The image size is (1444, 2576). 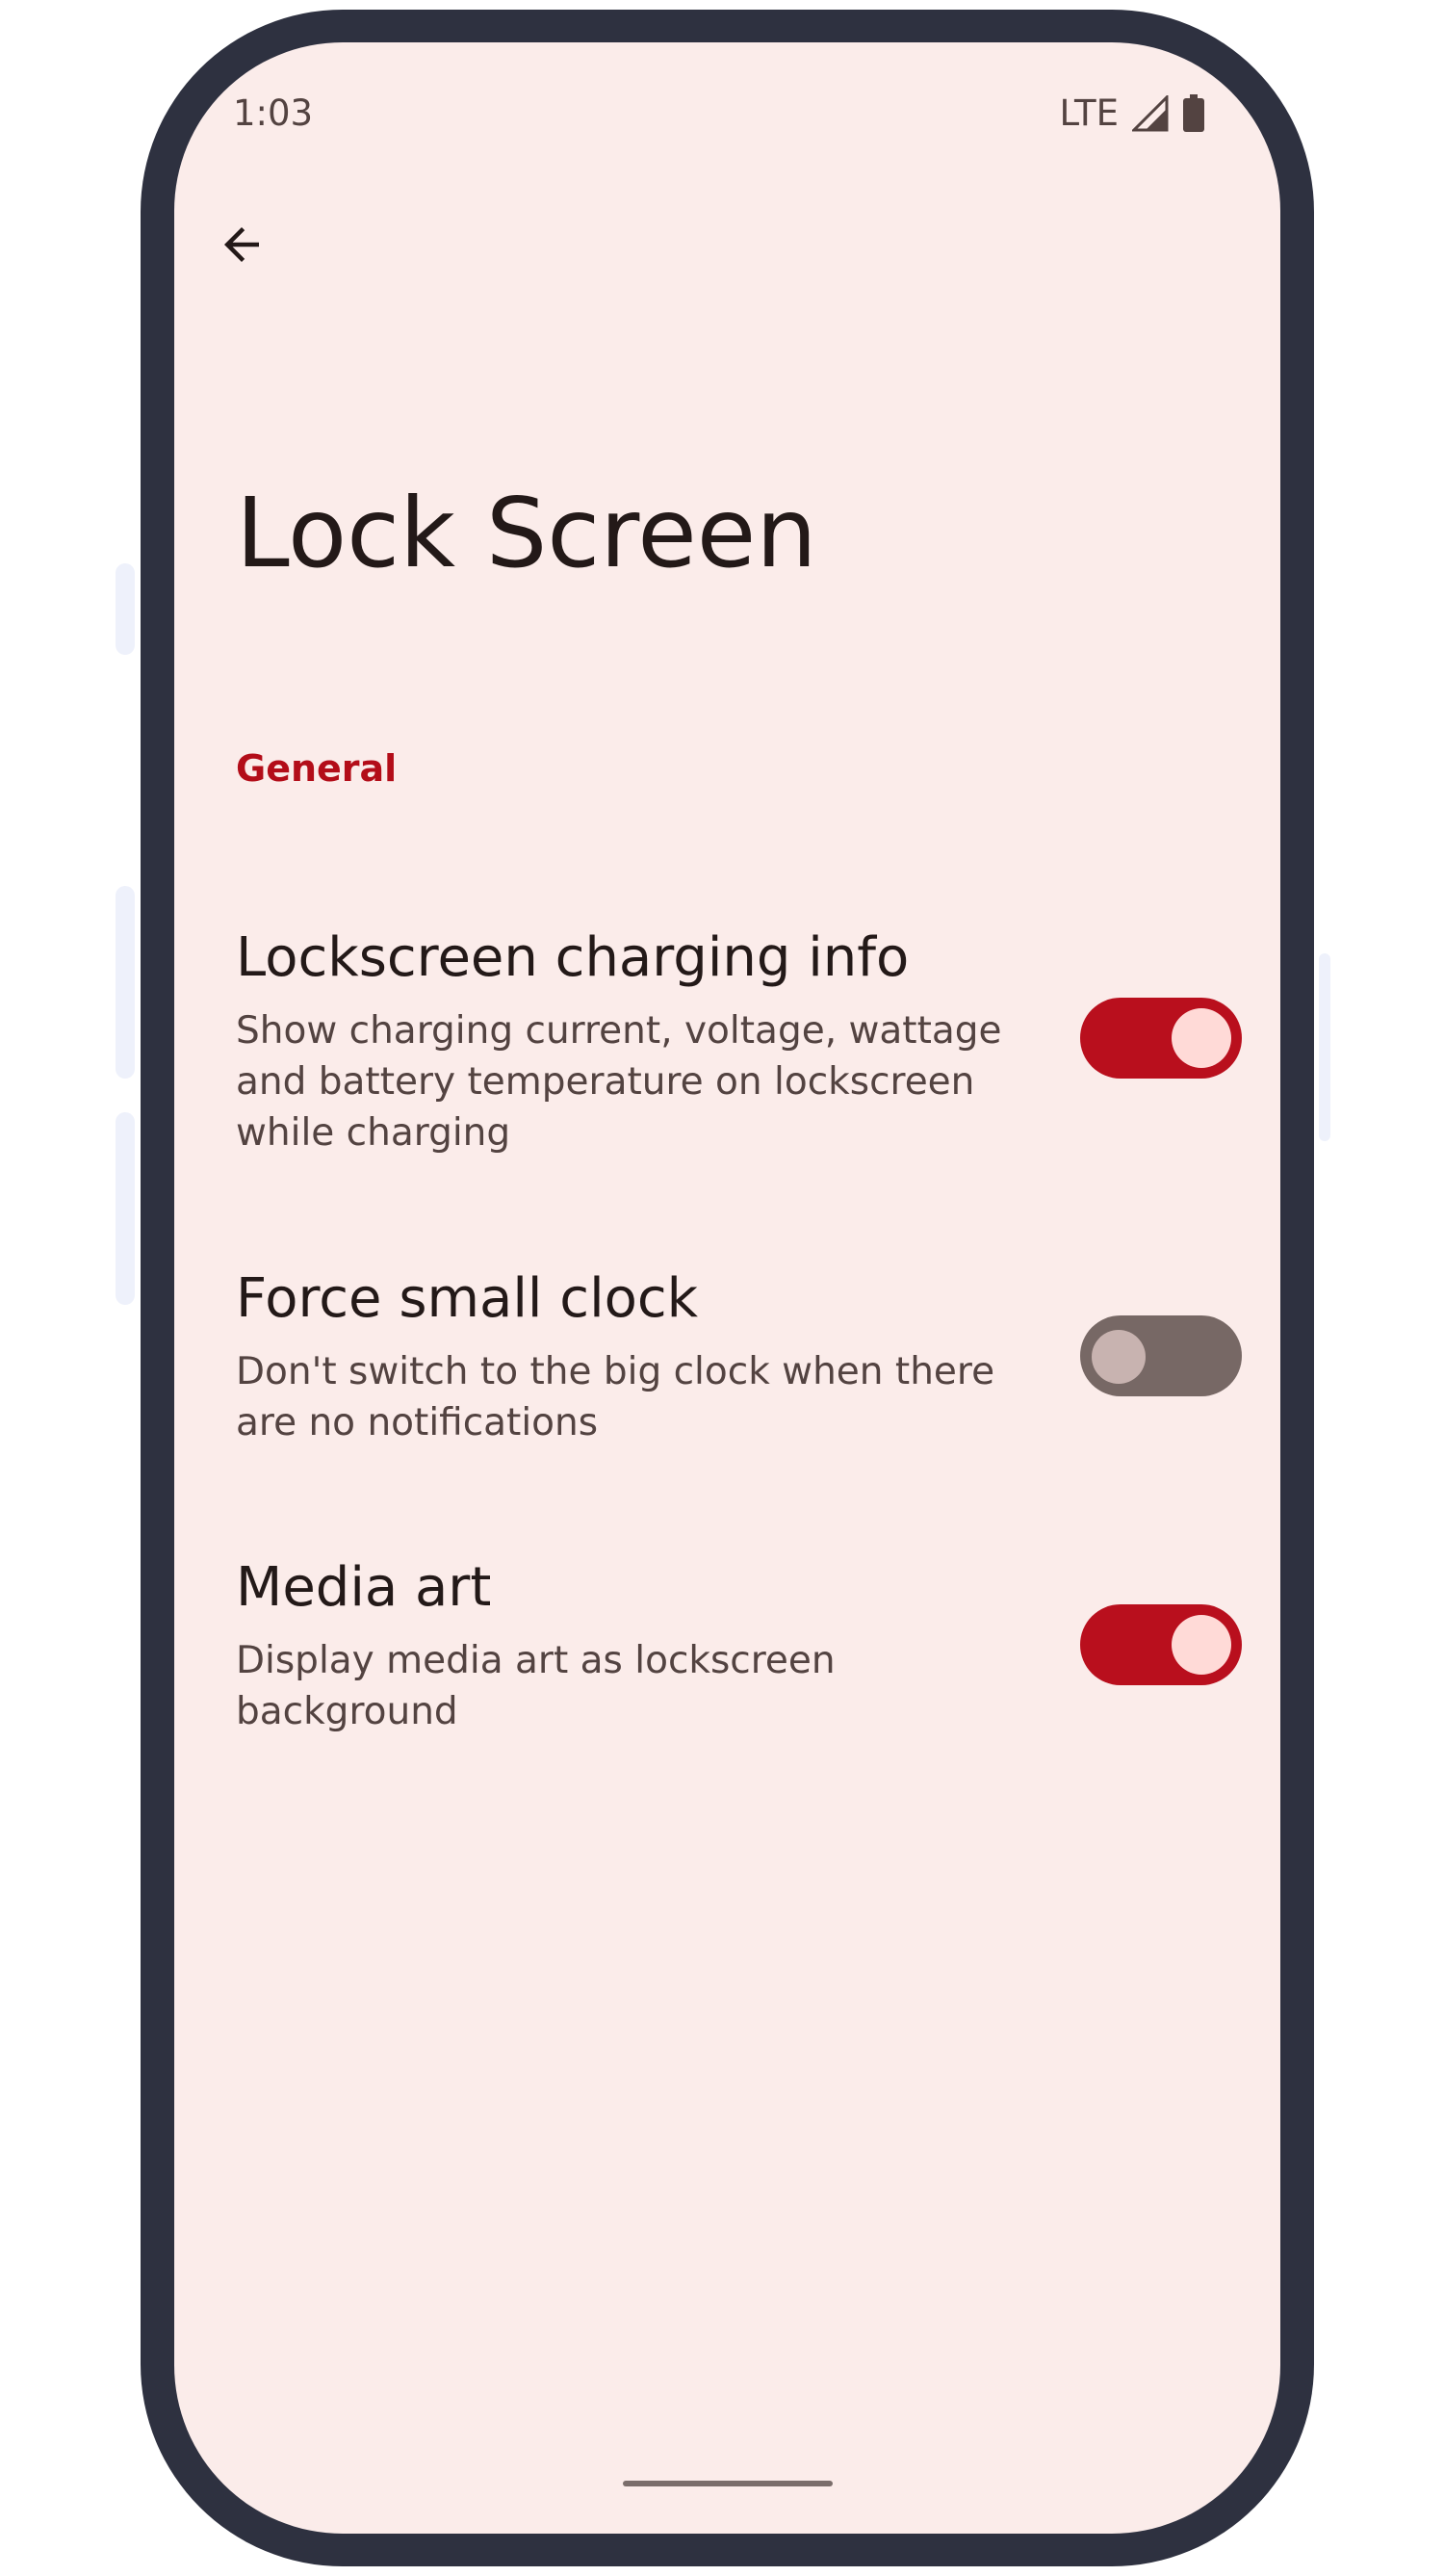 I want to click on arrow-back-icon, so click(x=241, y=244).